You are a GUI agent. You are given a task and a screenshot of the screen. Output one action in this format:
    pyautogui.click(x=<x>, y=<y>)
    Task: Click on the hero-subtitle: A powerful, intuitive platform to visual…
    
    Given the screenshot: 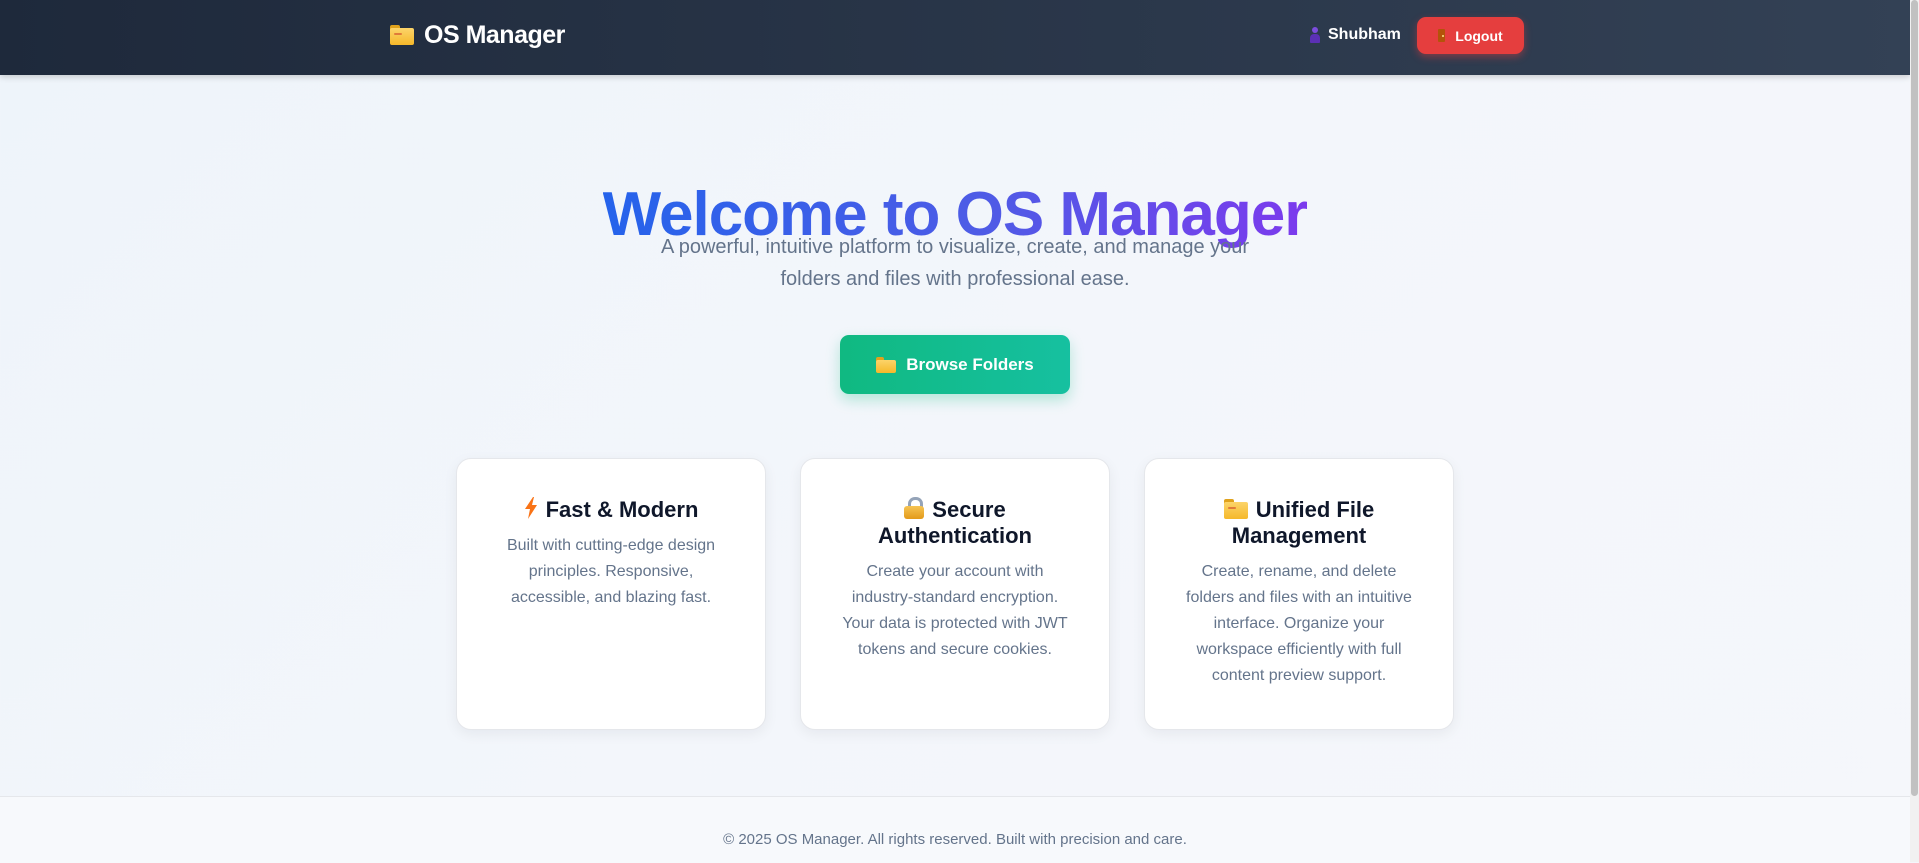 What is the action you would take?
    pyautogui.click(x=955, y=263)
    